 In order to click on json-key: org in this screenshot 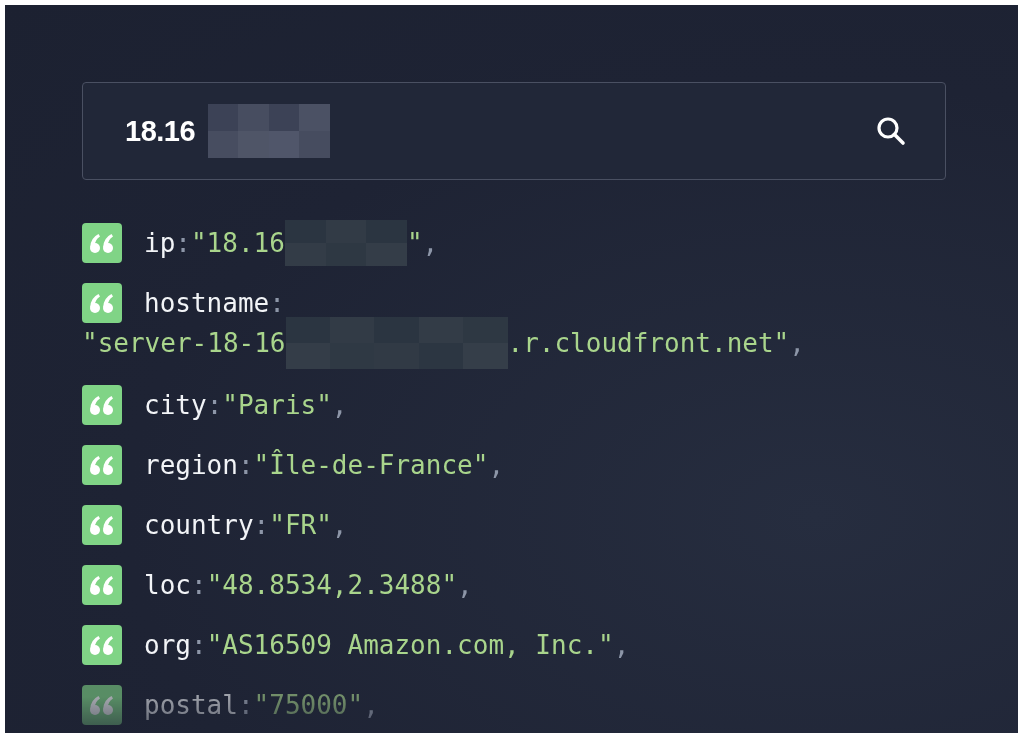, I will do `click(167, 645)`.